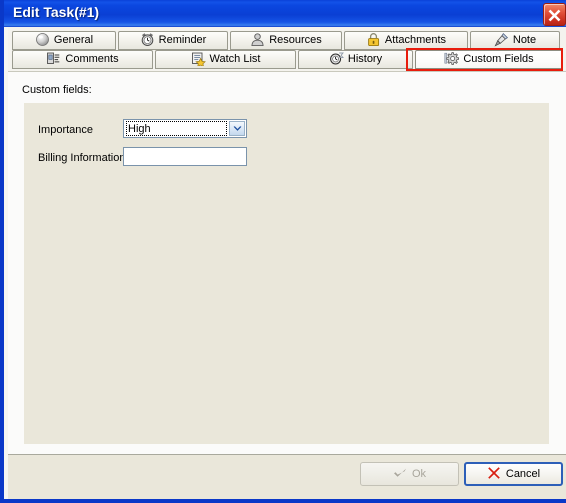 The image size is (566, 503). What do you see at coordinates (287, 477) in the screenshot?
I see `dialog-footer: Ok Cancel` at bounding box center [287, 477].